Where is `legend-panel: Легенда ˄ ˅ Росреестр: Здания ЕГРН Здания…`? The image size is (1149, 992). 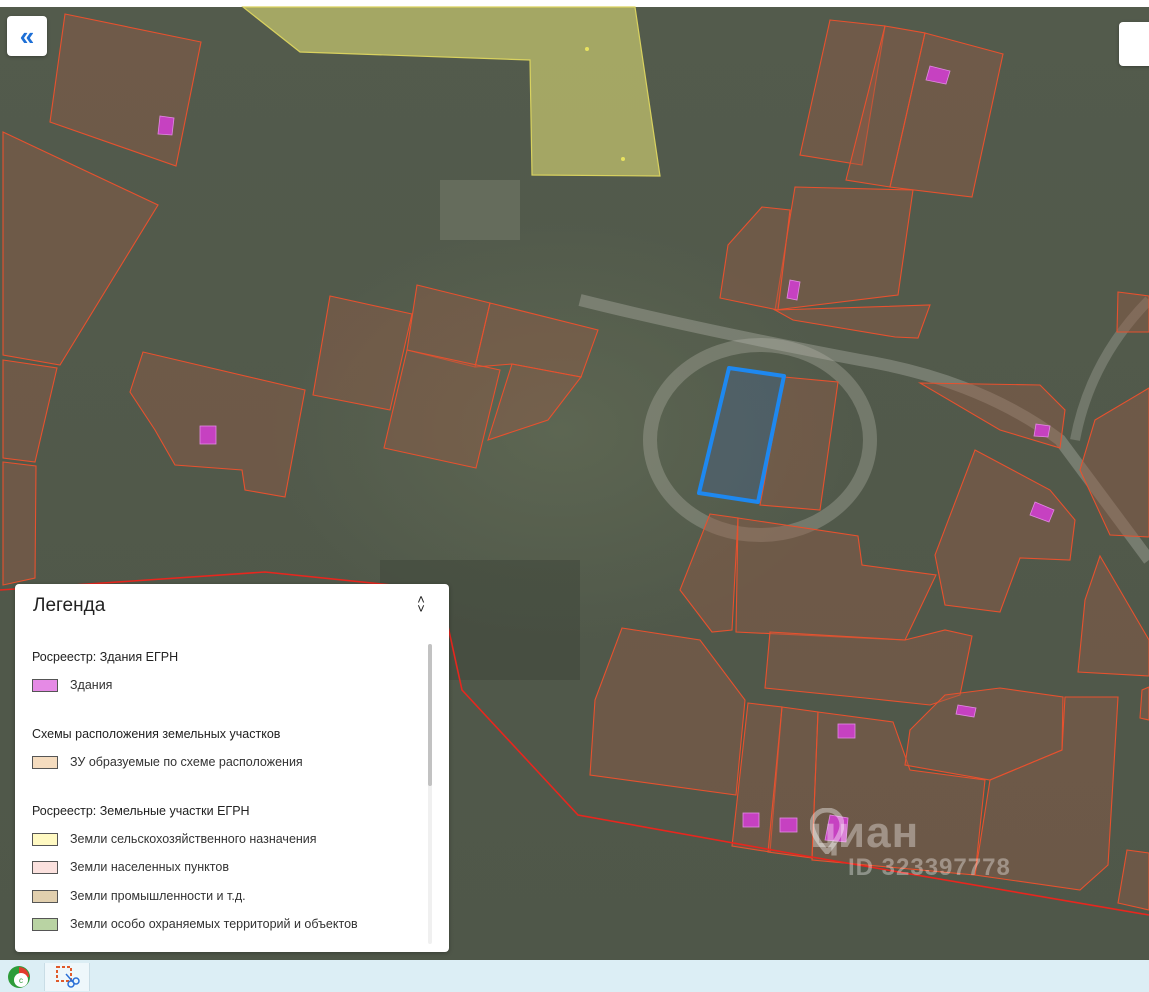 legend-panel: Легенда ˄ ˅ Росреестр: Здания ЕГРН Здания… is located at coordinates (232, 768).